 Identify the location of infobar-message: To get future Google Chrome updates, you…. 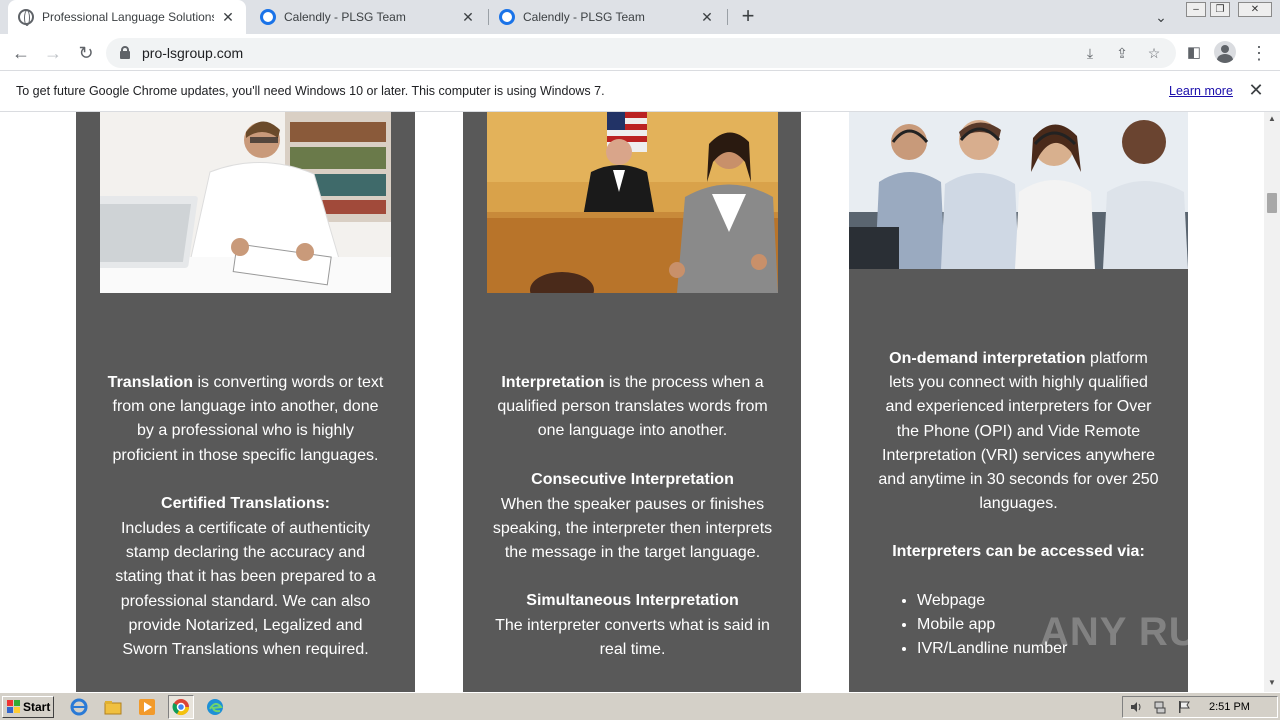
(310, 91).